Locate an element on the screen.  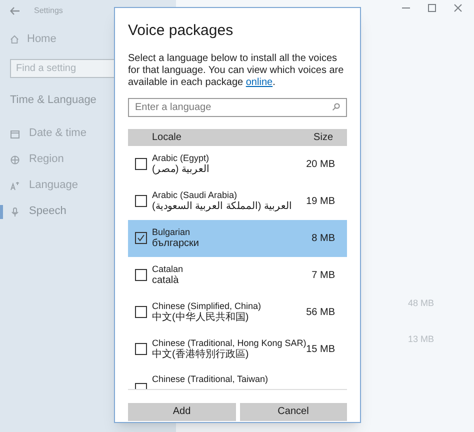
column-header: Size is located at coordinates (323, 137).